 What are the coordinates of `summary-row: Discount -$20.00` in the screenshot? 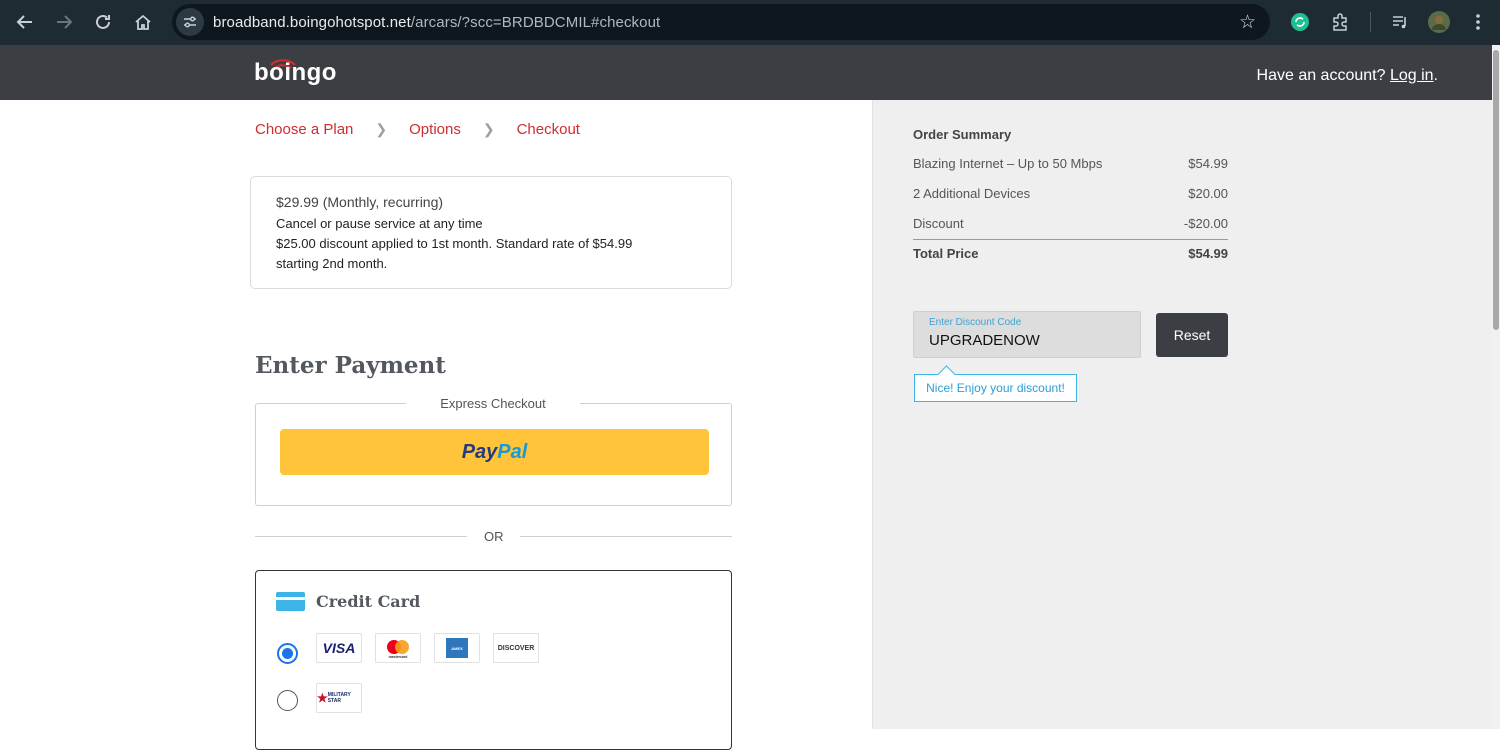 It's located at (1070, 223).